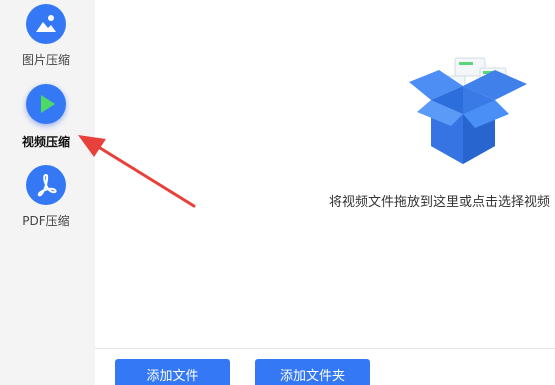 The width and height of the screenshot is (555, 385). Describe the element at coordinates (46, 221) in the screenshot. I see `sidebar-item-label: PDF压缩` at that location.